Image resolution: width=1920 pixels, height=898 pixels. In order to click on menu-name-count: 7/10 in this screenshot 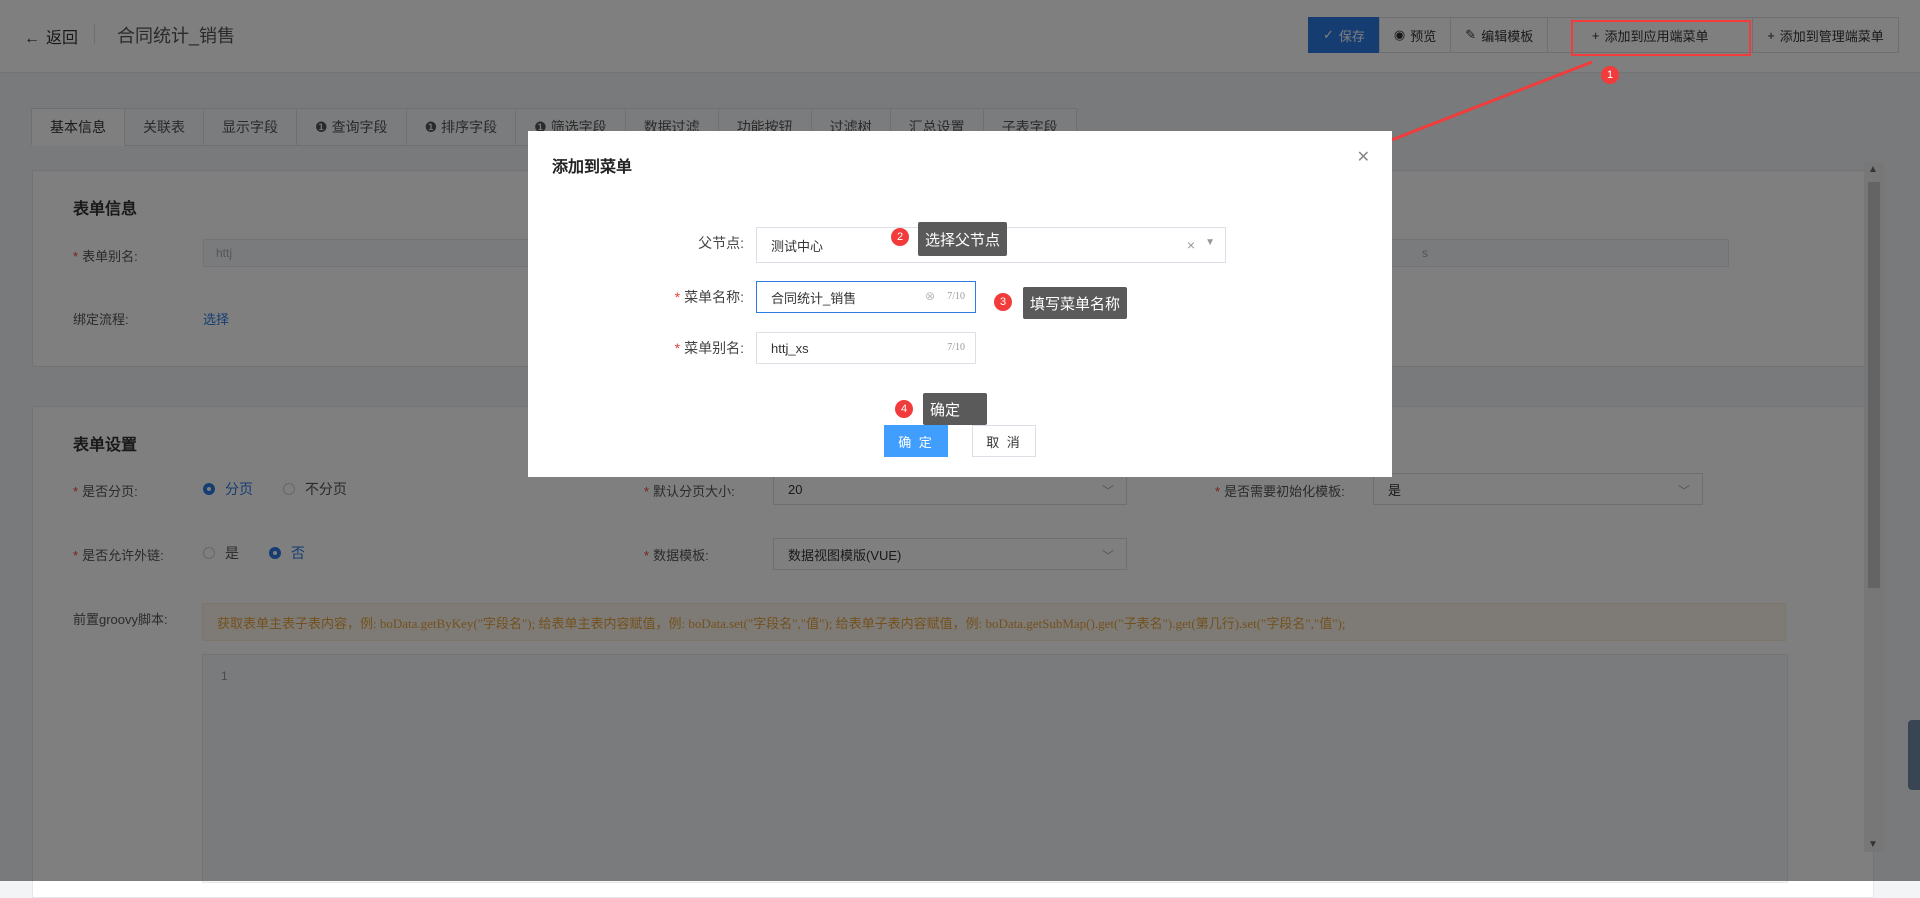, I will do `click(956, 296)`.